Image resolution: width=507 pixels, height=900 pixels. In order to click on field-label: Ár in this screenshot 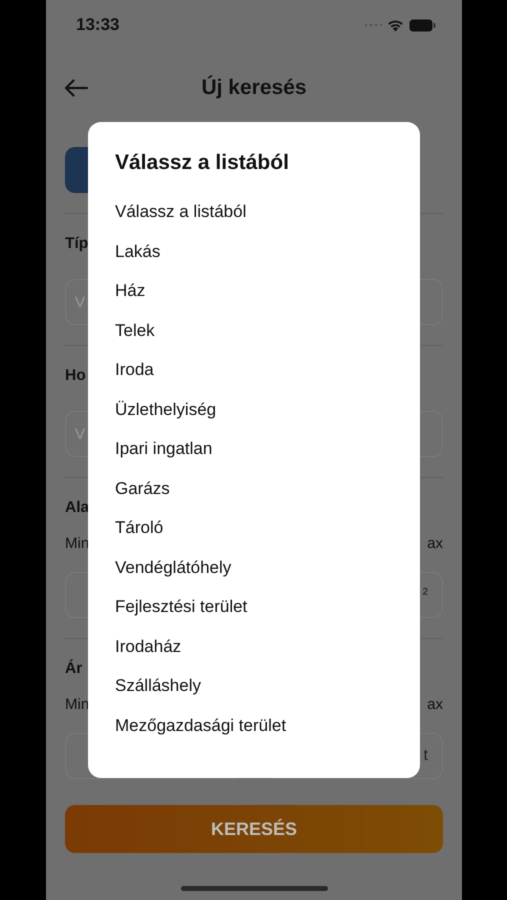, I will do `click(73, 668)`.